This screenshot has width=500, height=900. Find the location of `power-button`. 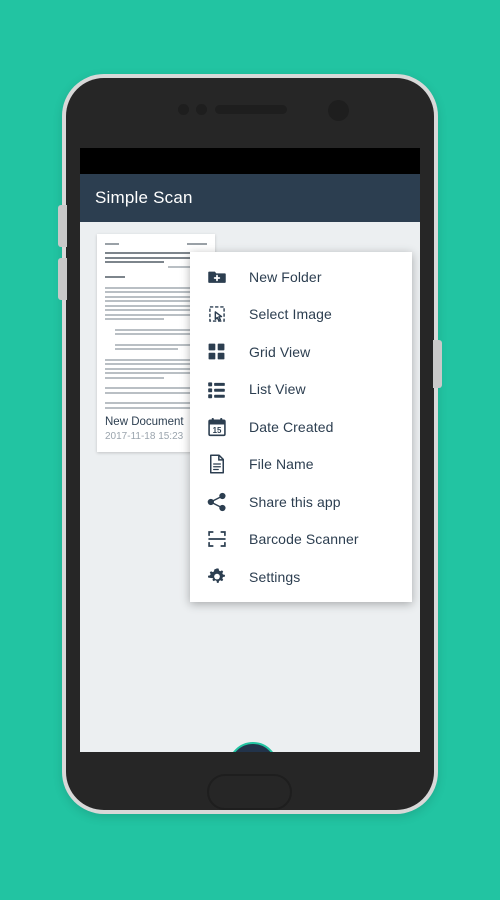

power-button is located at coordinates (437, 364).